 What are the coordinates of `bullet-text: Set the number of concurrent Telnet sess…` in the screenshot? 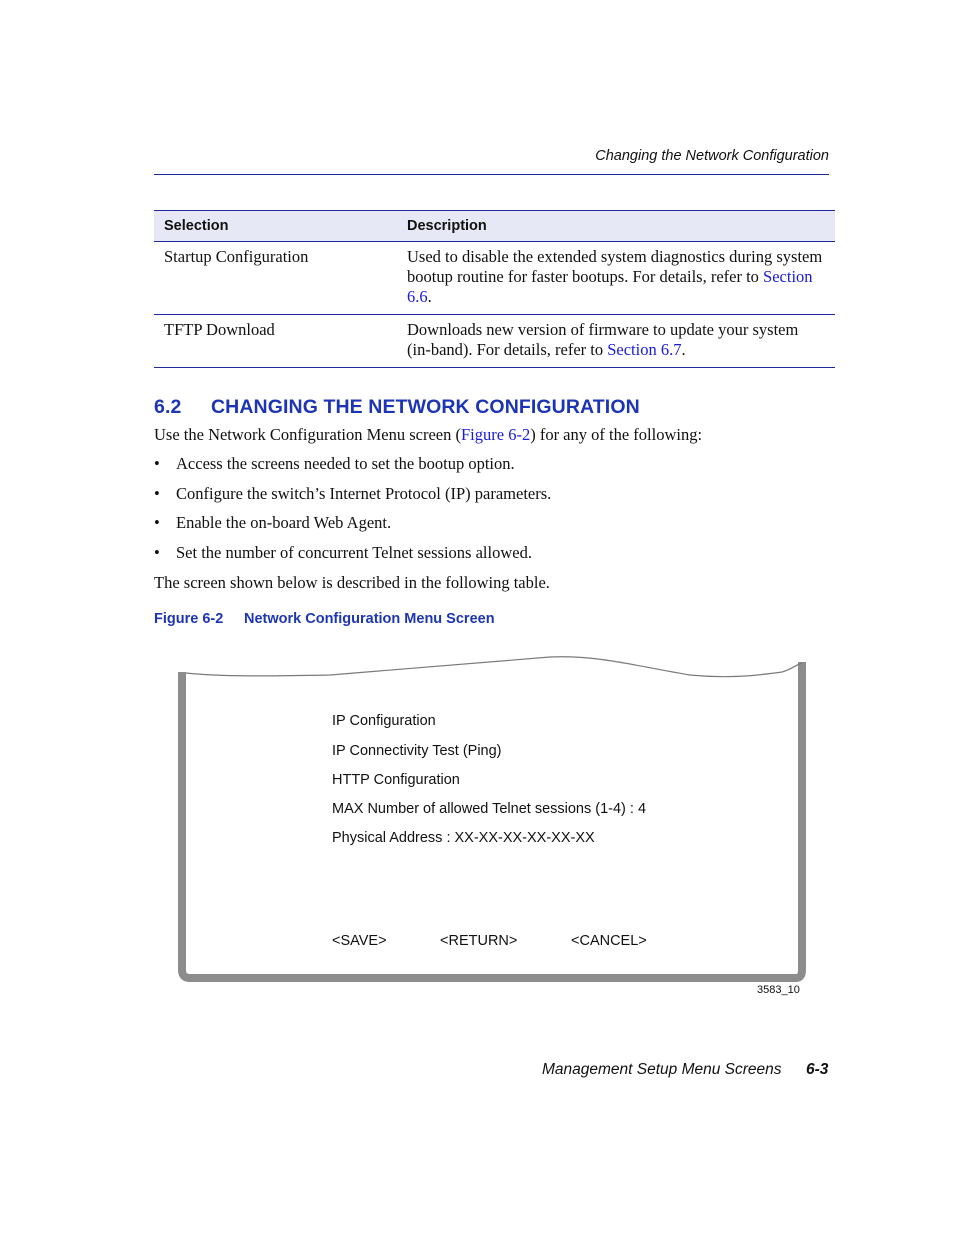 It's located at (354, 552).